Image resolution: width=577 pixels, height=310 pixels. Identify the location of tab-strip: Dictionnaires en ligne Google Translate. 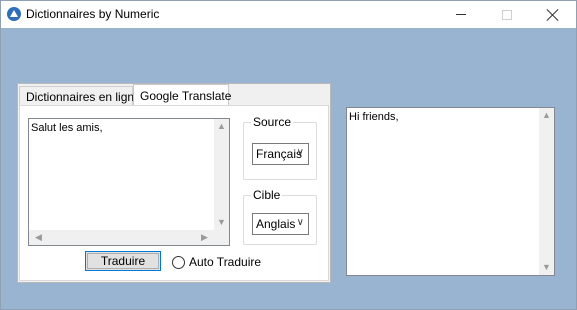
(174, 95).